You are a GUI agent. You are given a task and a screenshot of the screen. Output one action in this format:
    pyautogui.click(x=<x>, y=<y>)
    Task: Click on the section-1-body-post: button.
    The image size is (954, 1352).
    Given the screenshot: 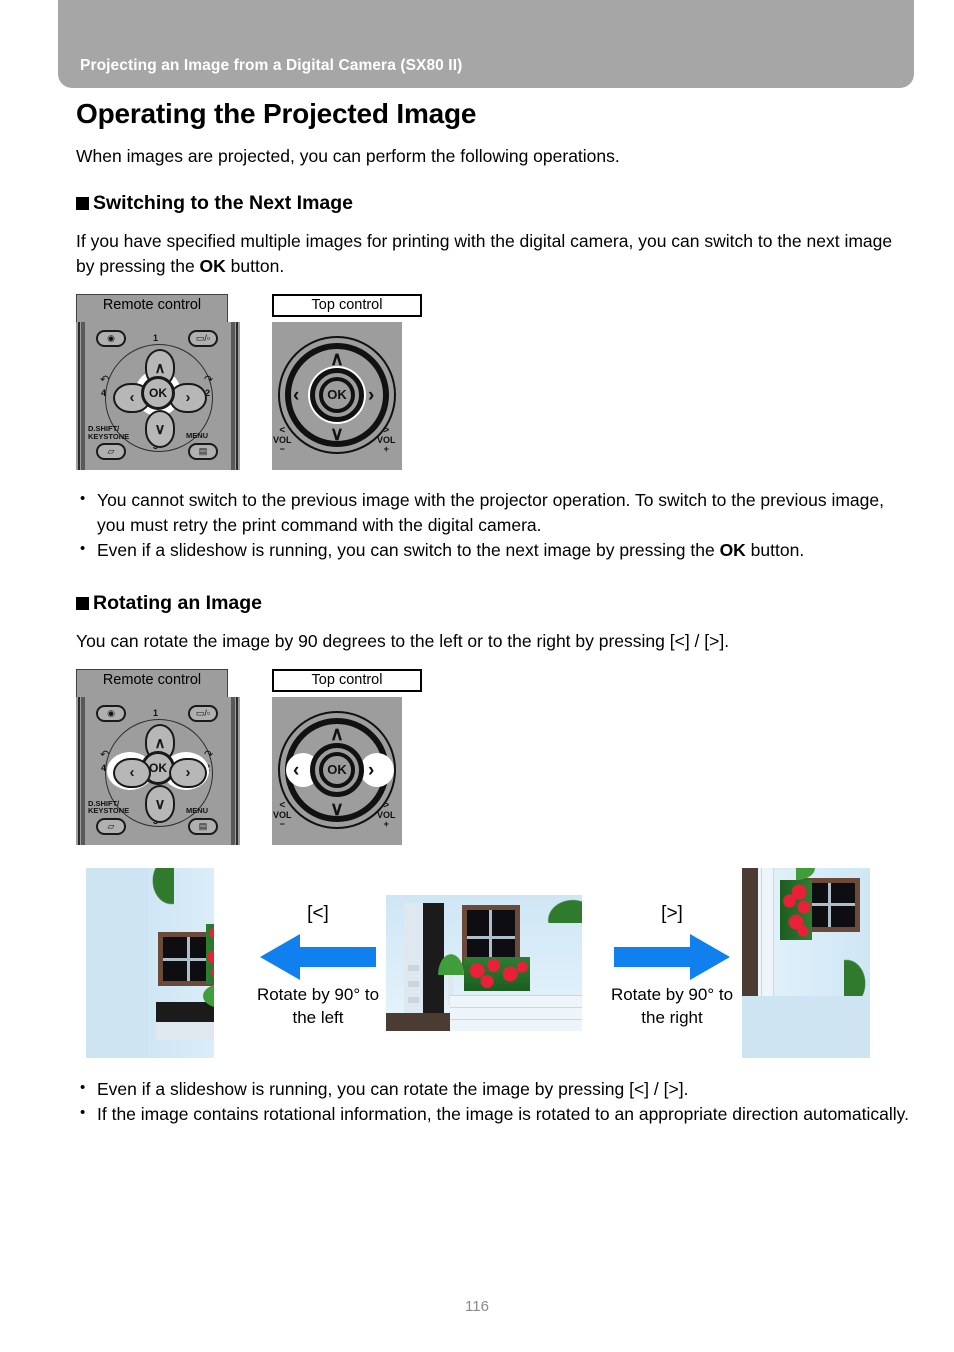 What is the action you would take?
    pyautogui.click(x=255, y=266)
    